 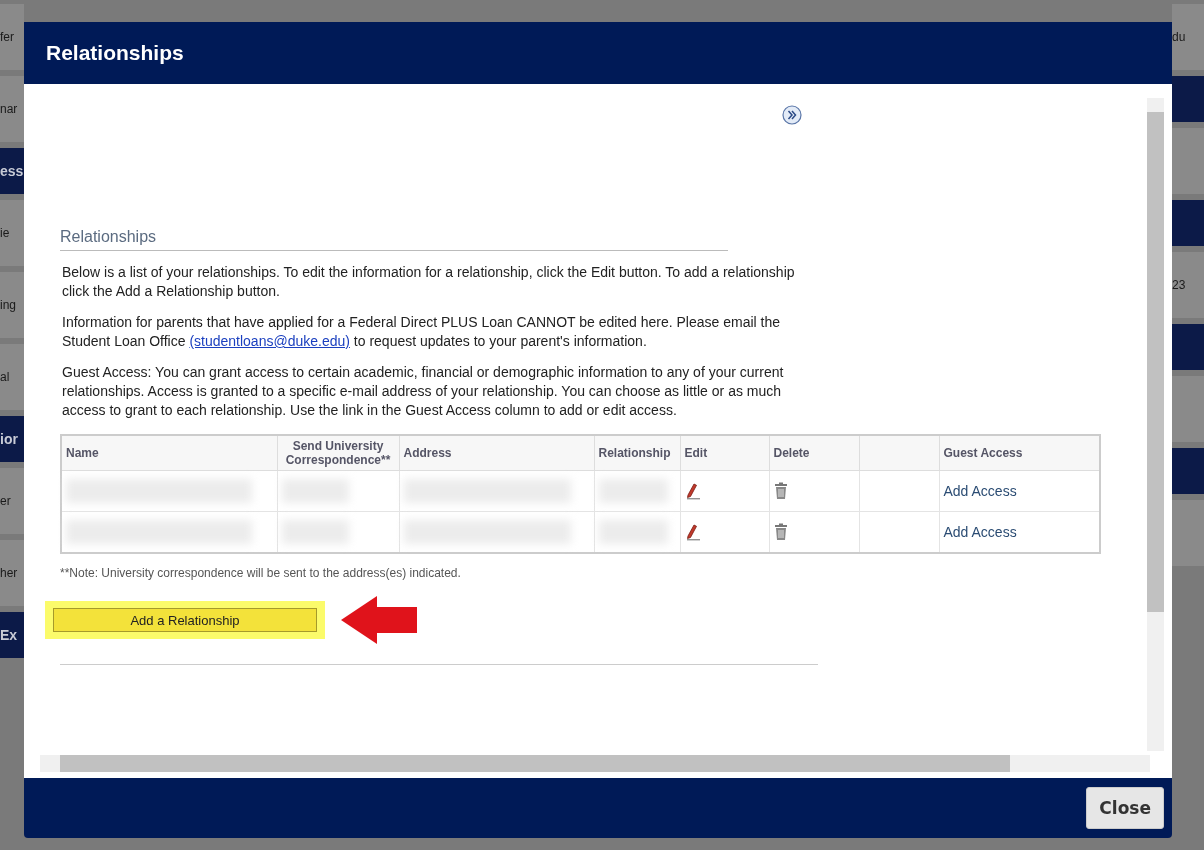 I want to click on footnote: **Note: University correspondence will be sent to the address(es) indicated., so click(x=261, y=573).